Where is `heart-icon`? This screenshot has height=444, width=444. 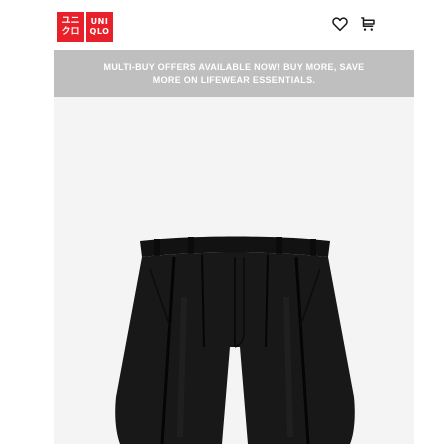 heart-icon is located at coordinates (340, 24).